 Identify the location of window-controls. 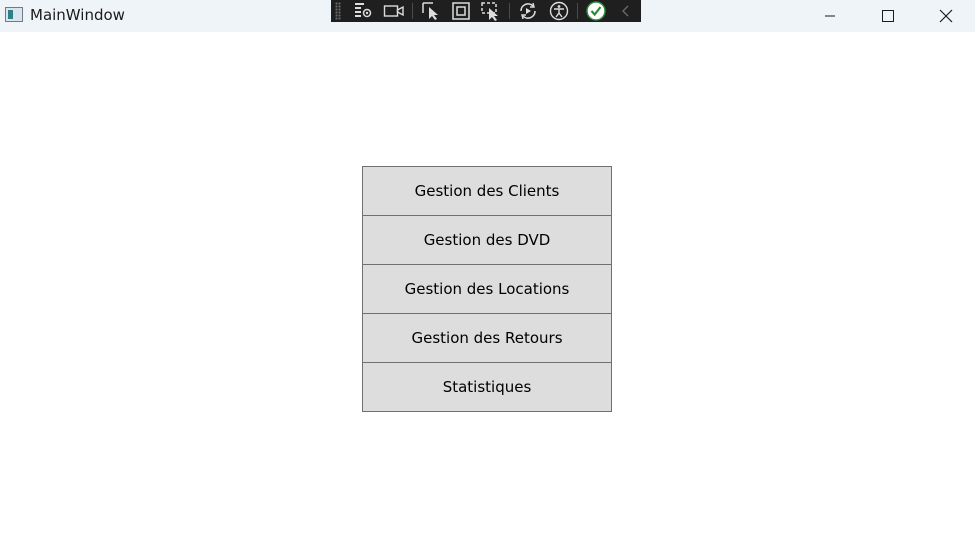
(888, 16).